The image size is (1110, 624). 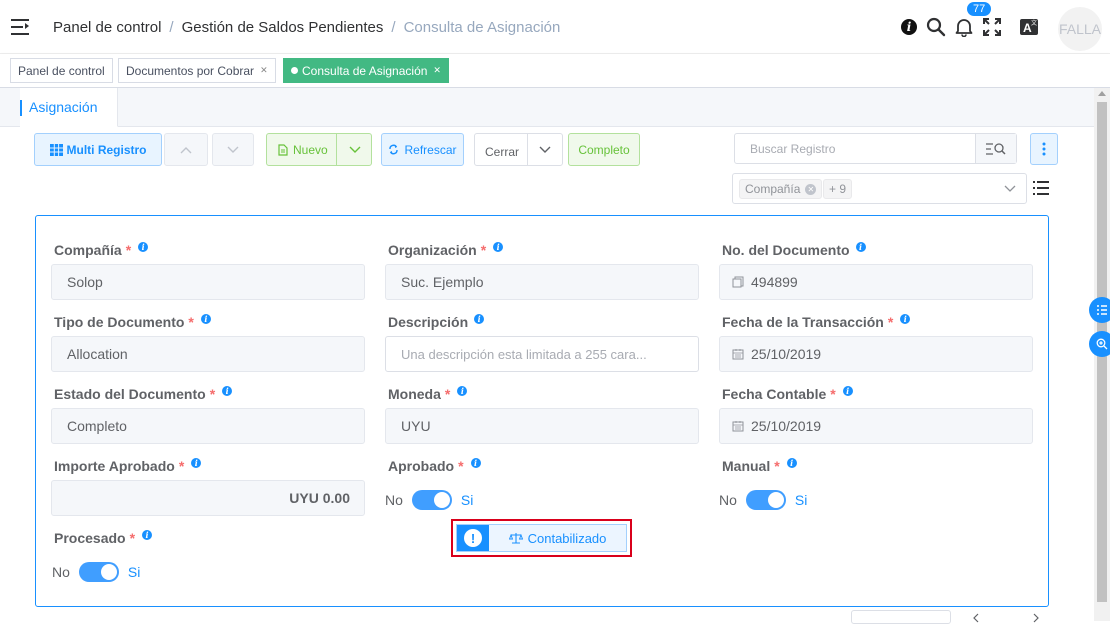 I want to click on organization-field: Suc. Ejemplo, so click(x=542, y=282).